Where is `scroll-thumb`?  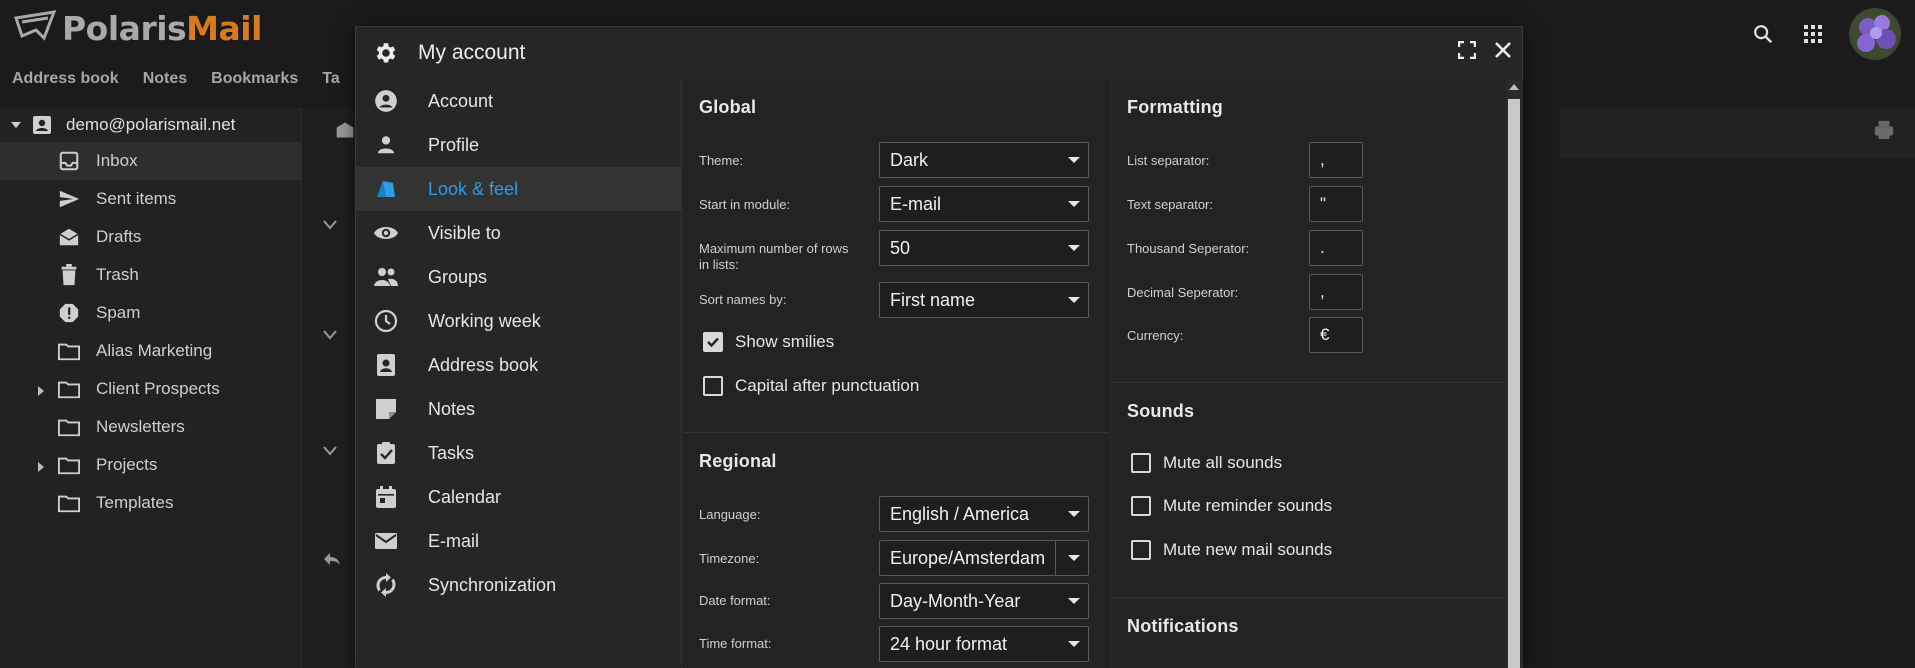
scroll-thumb is located at coordinates (1514, 383).